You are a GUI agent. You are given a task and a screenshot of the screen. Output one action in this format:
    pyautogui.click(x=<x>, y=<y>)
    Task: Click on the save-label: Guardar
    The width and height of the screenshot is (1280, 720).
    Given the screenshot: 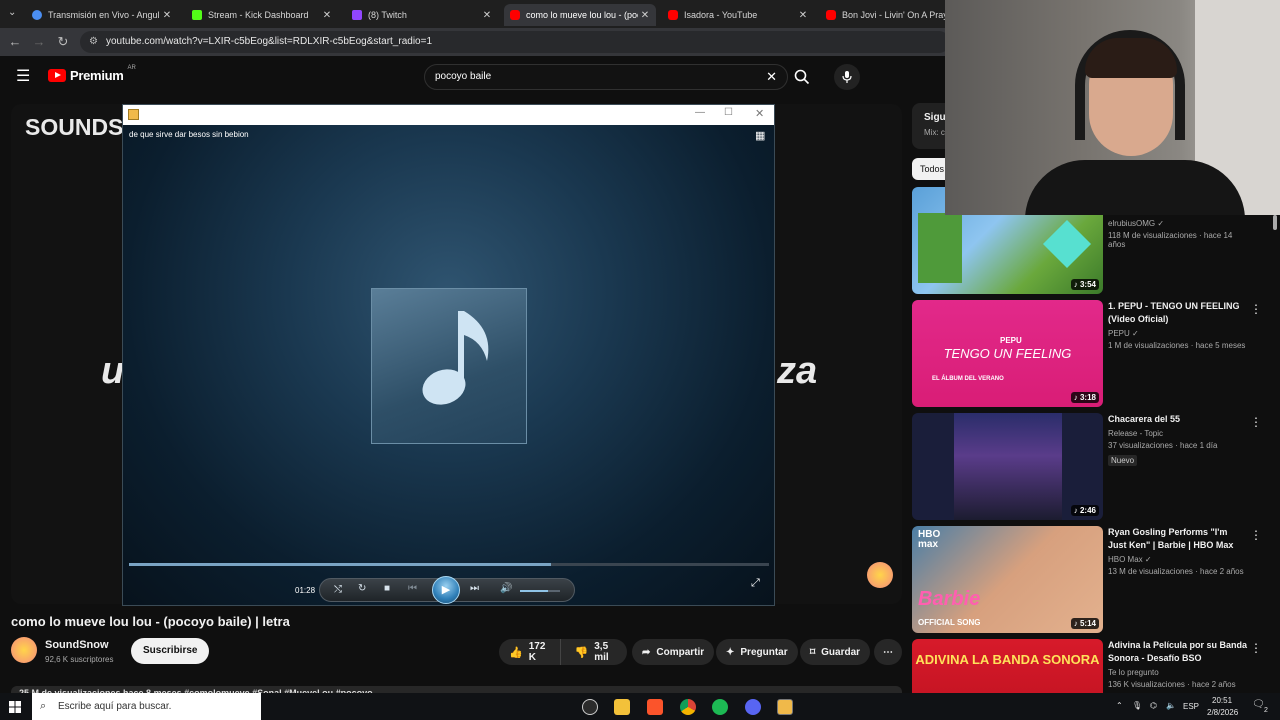 What is the action you would take?
    pyautogui.click(x=841, y=652)
    